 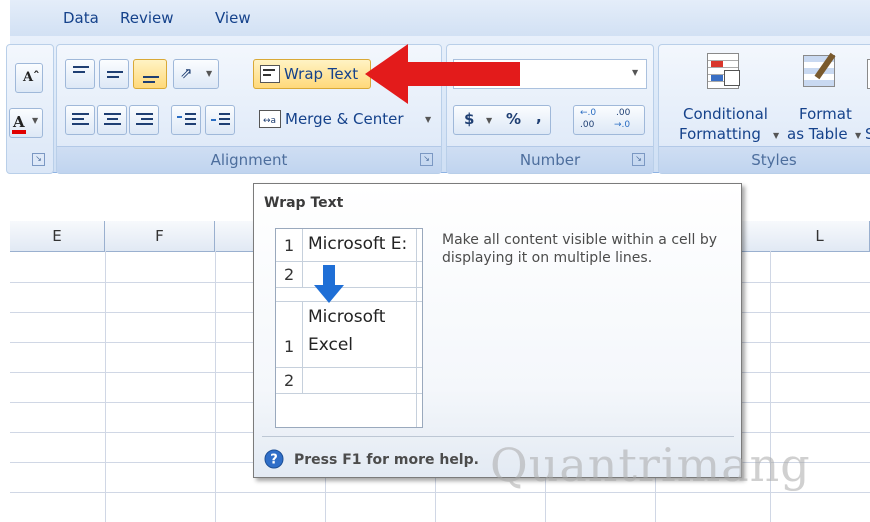 What do you see at coordinates (80, 120) in the screenshot?
I see `align-left-button` at bounding box center [80, 120].